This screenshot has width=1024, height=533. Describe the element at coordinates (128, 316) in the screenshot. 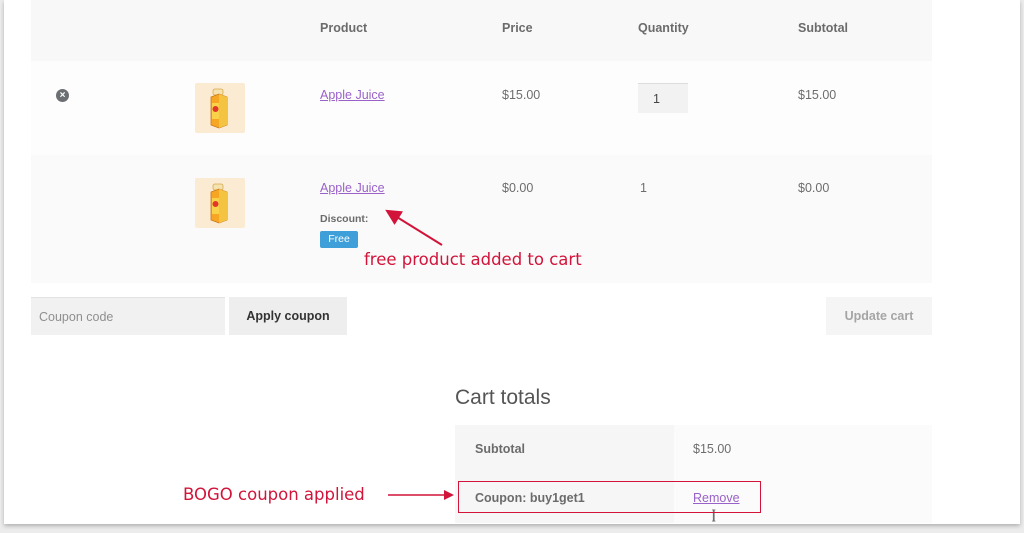

I see `coupon-code-input` at that location.